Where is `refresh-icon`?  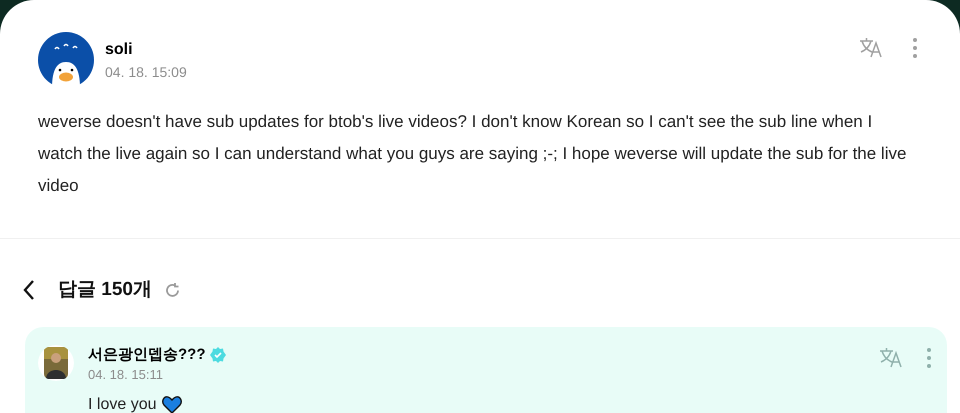 refresh-icon is located at coordinates (172, 290).